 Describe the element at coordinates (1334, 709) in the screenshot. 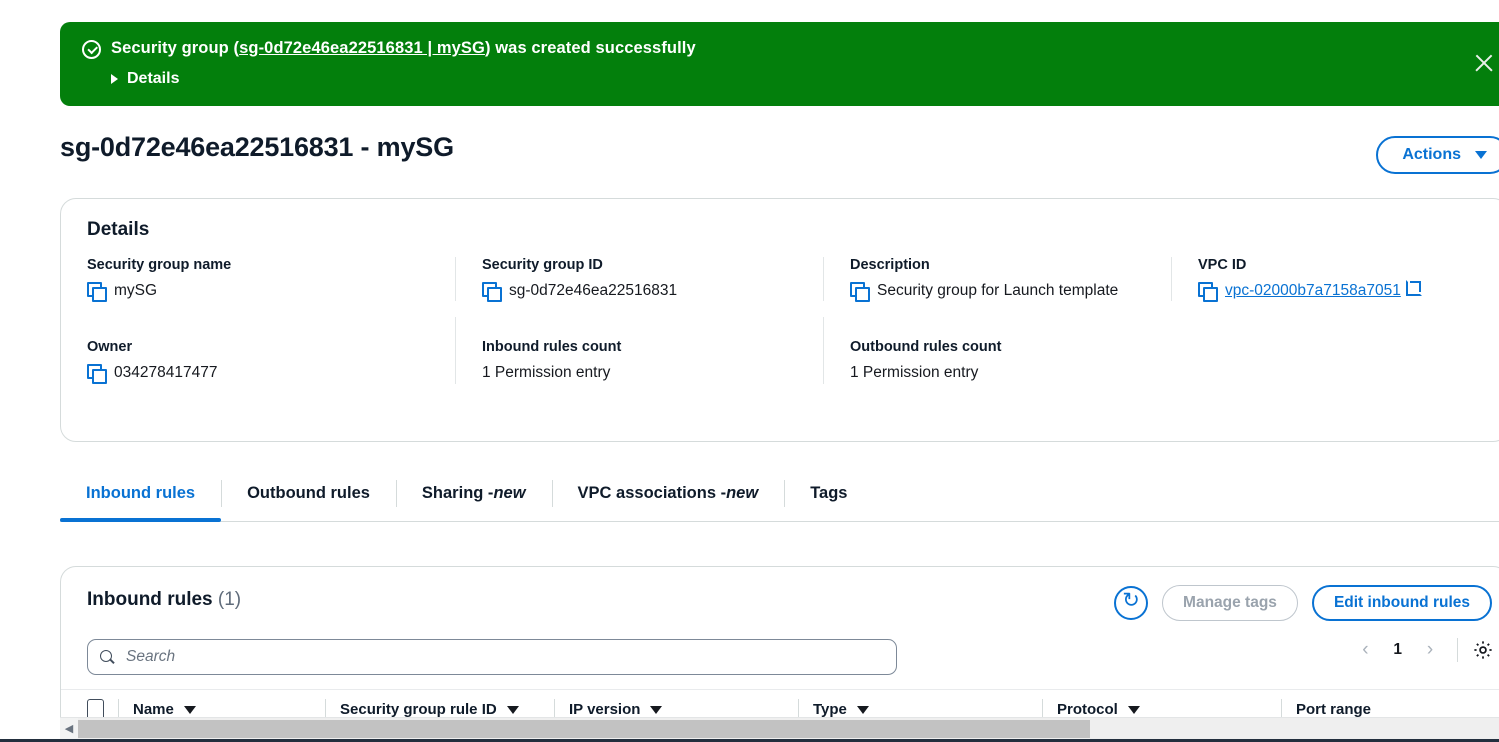

I see `column-label: Port range` at that location.